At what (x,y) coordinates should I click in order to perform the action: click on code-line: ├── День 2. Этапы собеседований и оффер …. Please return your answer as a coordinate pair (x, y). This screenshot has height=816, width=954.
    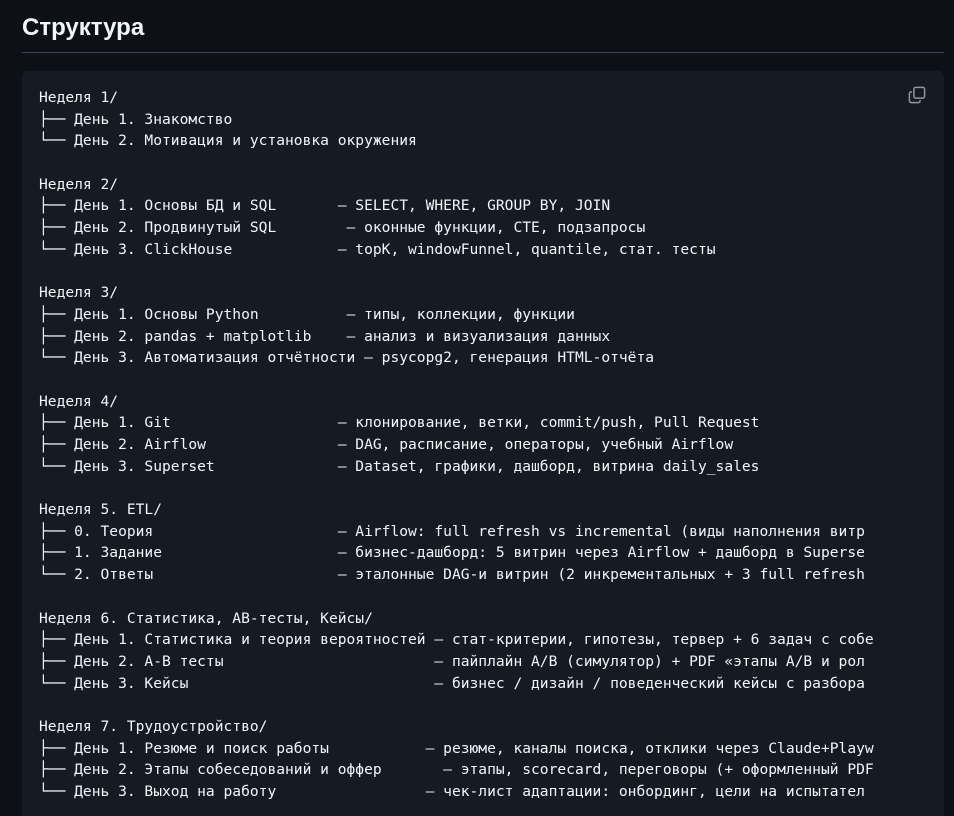
    Looking at the image, I should click on (456, 770).